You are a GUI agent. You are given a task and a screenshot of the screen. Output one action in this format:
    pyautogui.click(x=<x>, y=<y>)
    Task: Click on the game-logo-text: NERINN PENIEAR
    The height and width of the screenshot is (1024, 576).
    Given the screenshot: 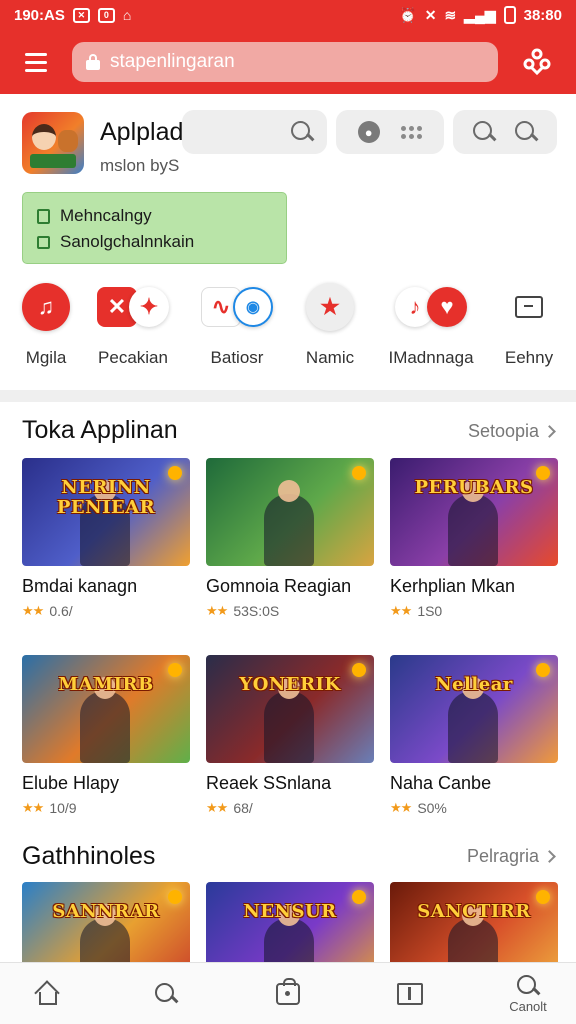 What is the action you would take?
    pyautogui.click(x=106, y=497)
    